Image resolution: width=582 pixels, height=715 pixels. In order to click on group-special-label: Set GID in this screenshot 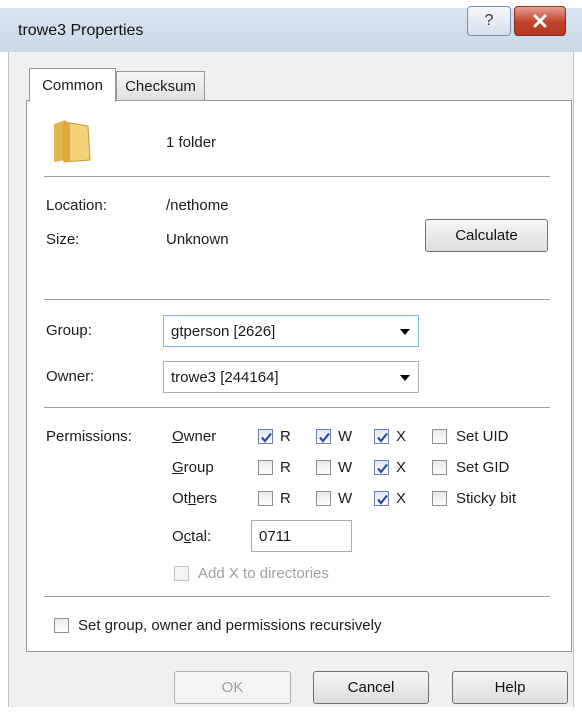, I will do `click(483, 467)`.